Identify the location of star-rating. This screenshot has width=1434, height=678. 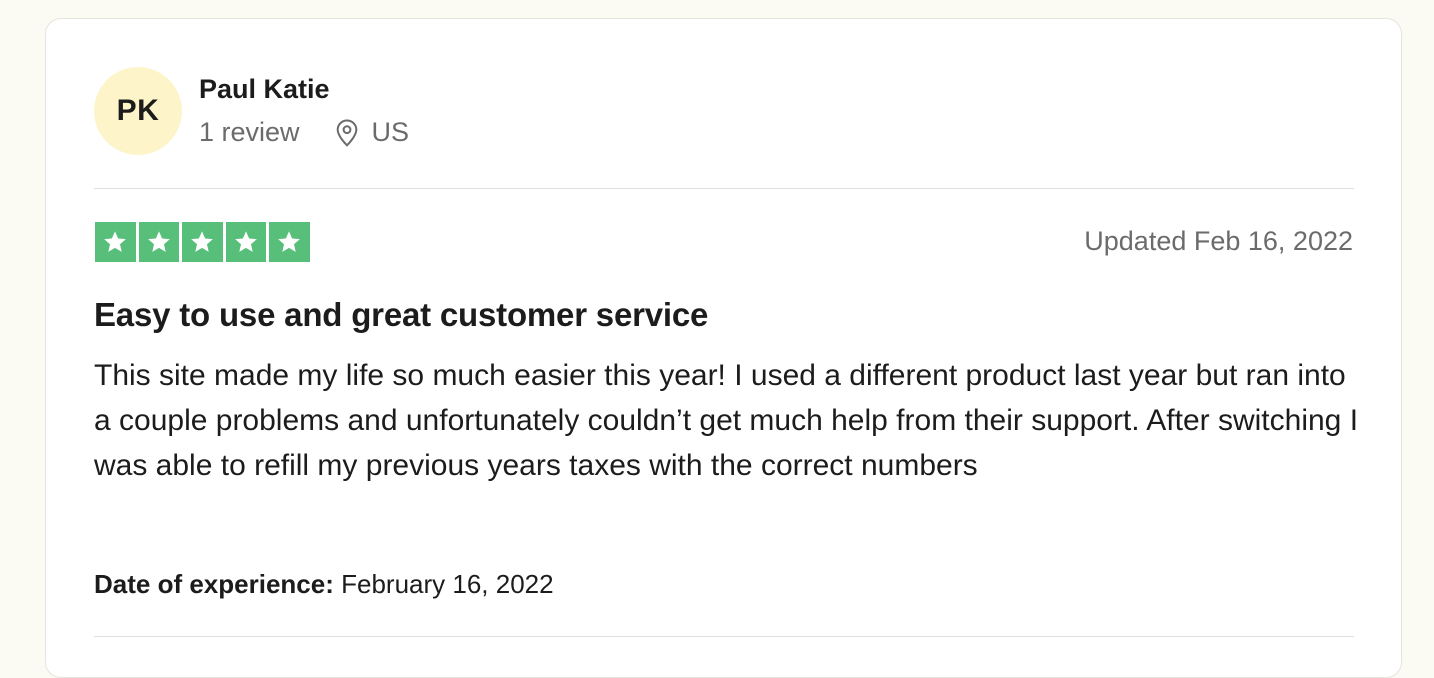
(202, 242).